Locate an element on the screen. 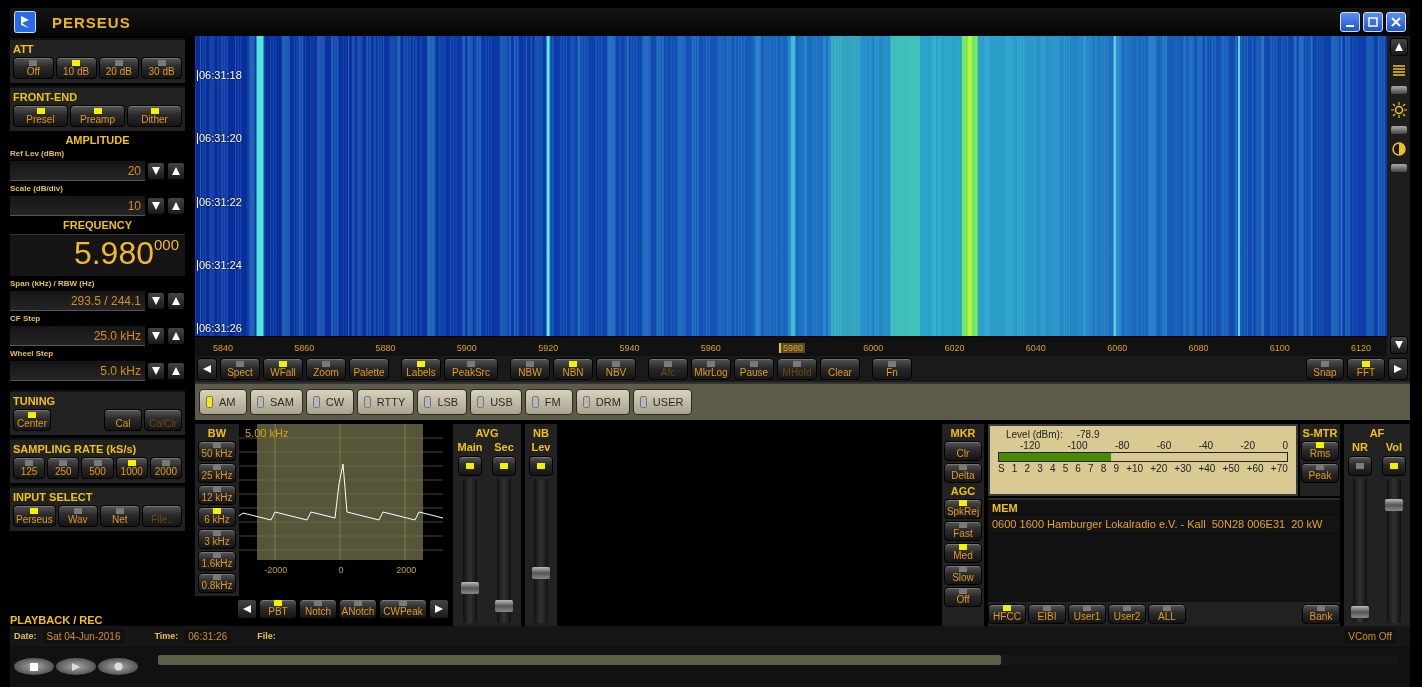  filter-button: CWPeak is located at coordinates (403, 609).